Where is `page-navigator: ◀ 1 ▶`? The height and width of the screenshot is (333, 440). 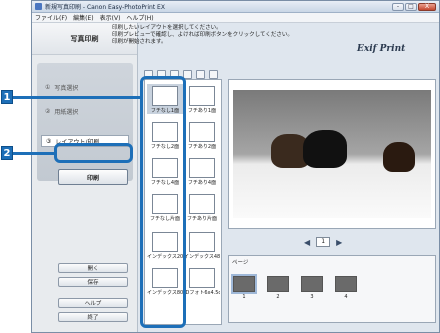 page-navigator: ◀ 1 ▶ is located at coordinates (323, 242).